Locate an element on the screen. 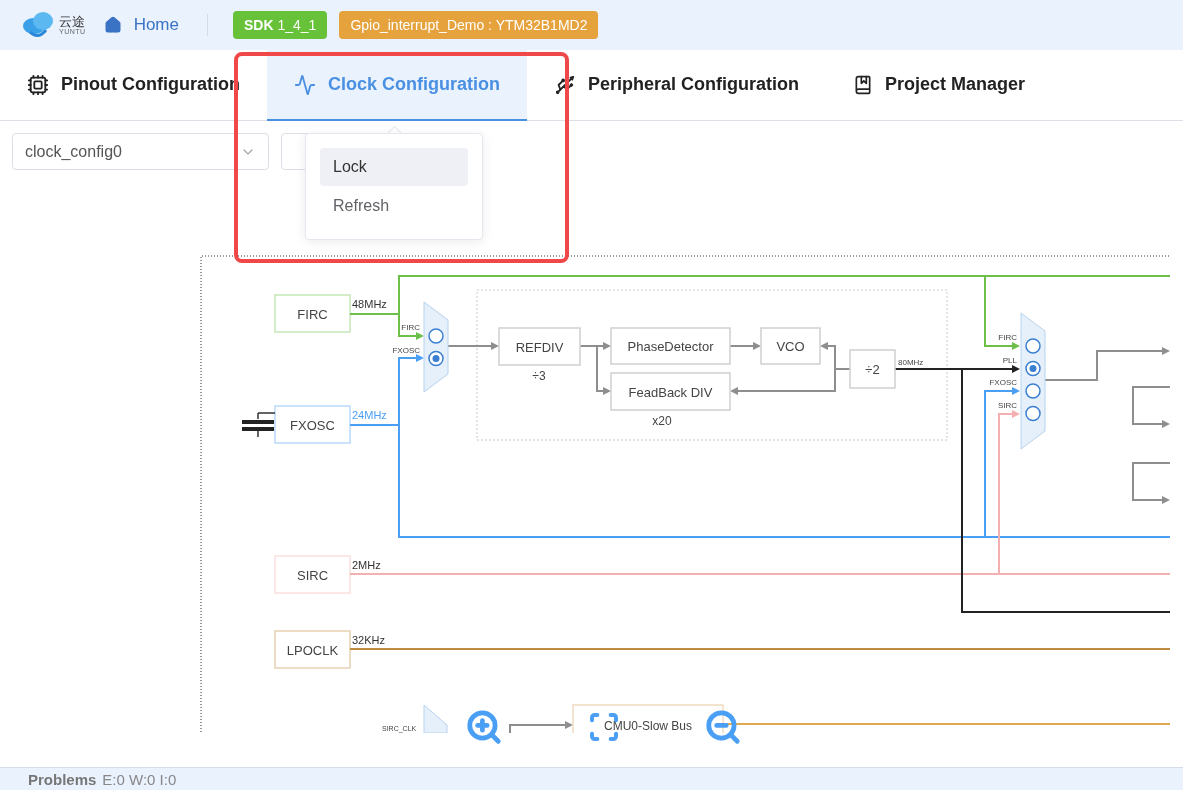 The width and height of the screenshot is (1183, 790). frequency-label: 24MHz is located at coordinates (369, 415).